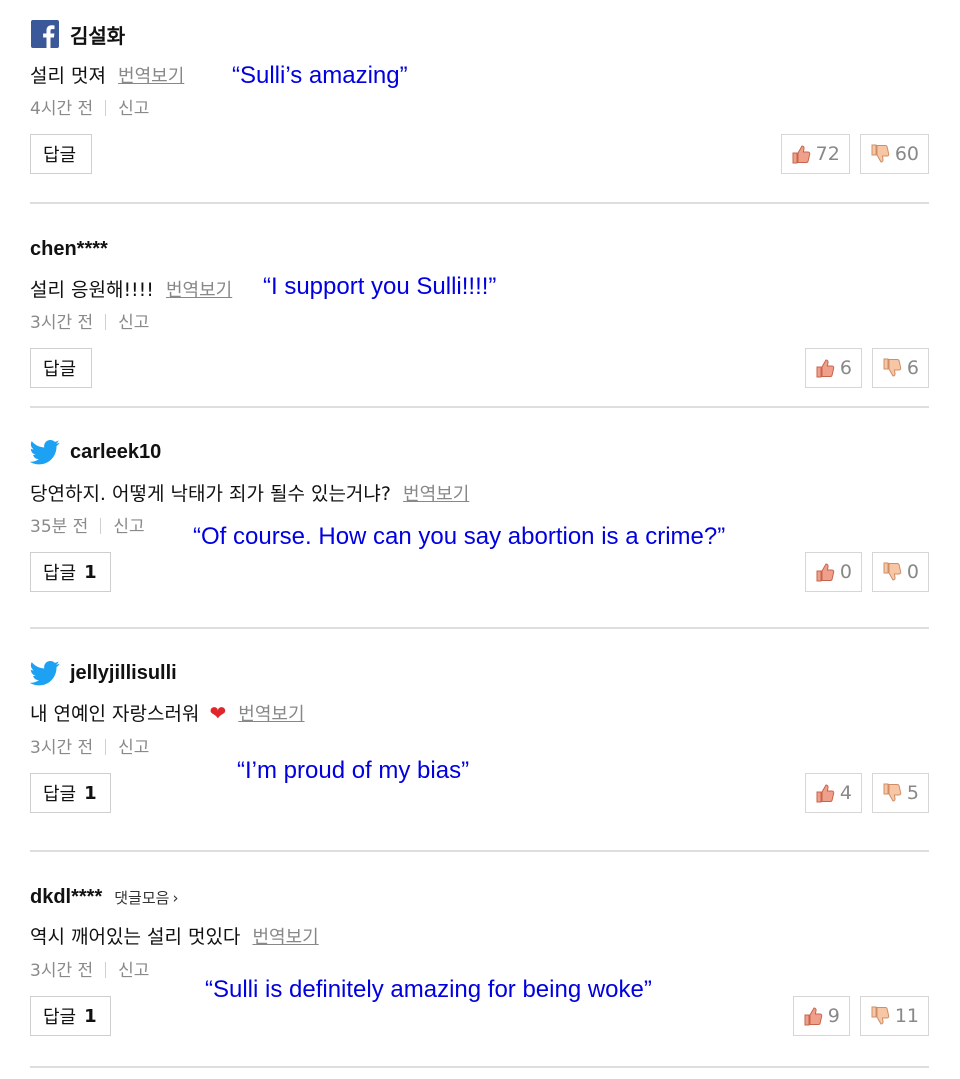  I want to click on comment-author: carleek10, so click(115, 452).